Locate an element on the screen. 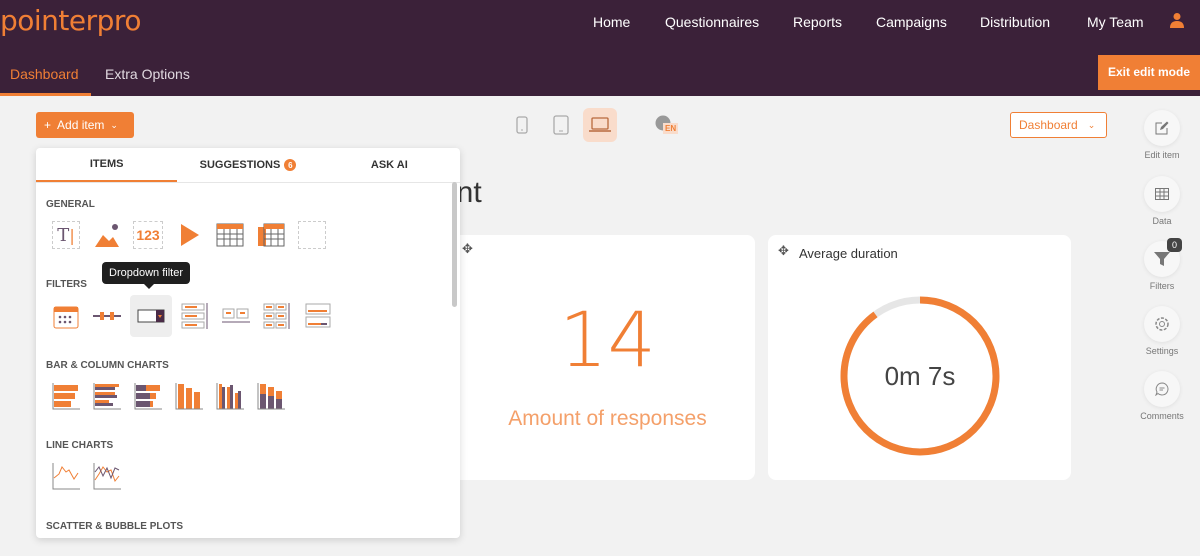  dropdown-filter-icon is located at coordinates (151, 316).